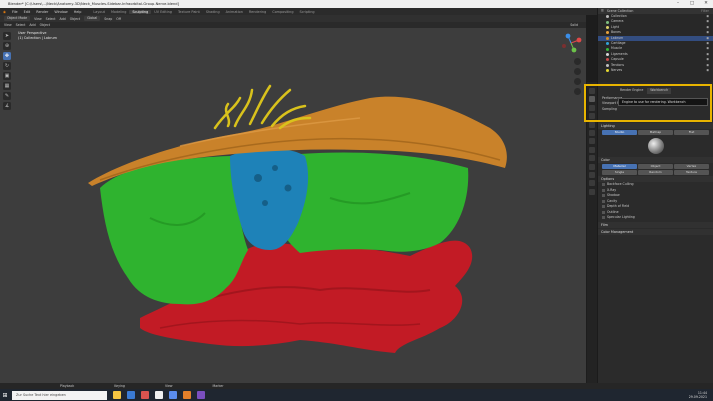 The width and height of the screenshot is (713, 401). What do you see at coordinates (698, 395) in the screenshot?
I see `system-clock: 11:44 29.09.2021` at bounding box center [698, 395].